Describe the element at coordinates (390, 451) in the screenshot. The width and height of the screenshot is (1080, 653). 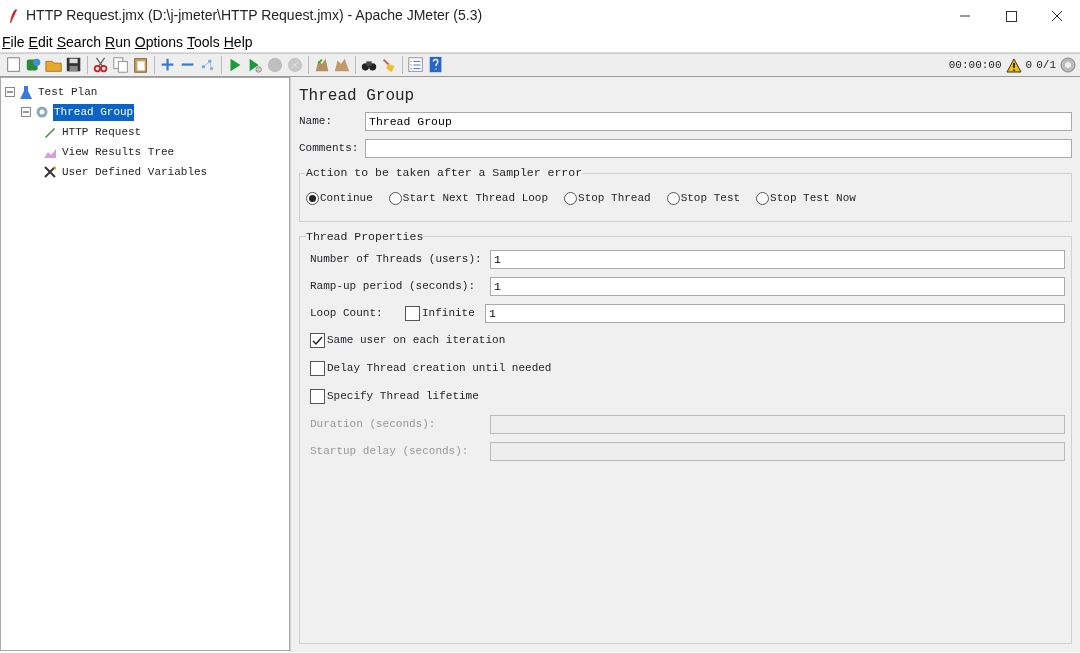
I see `field-label: Startup delay (seconds):` at that location.